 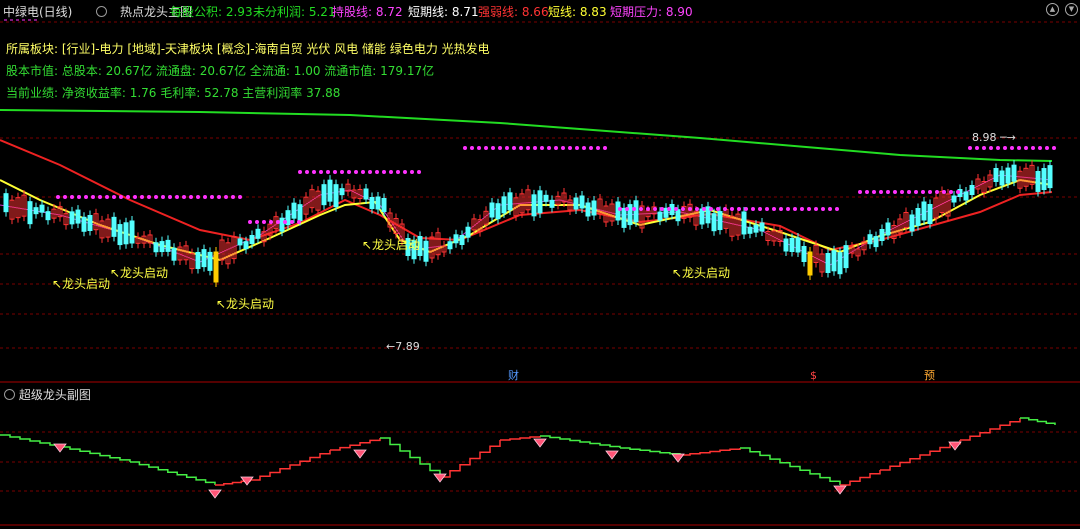 What do you see at coordinates (1071, 9) in the screenshot?
I see `chevron-down-icon: ▼` at bounding box center [1071, 9].